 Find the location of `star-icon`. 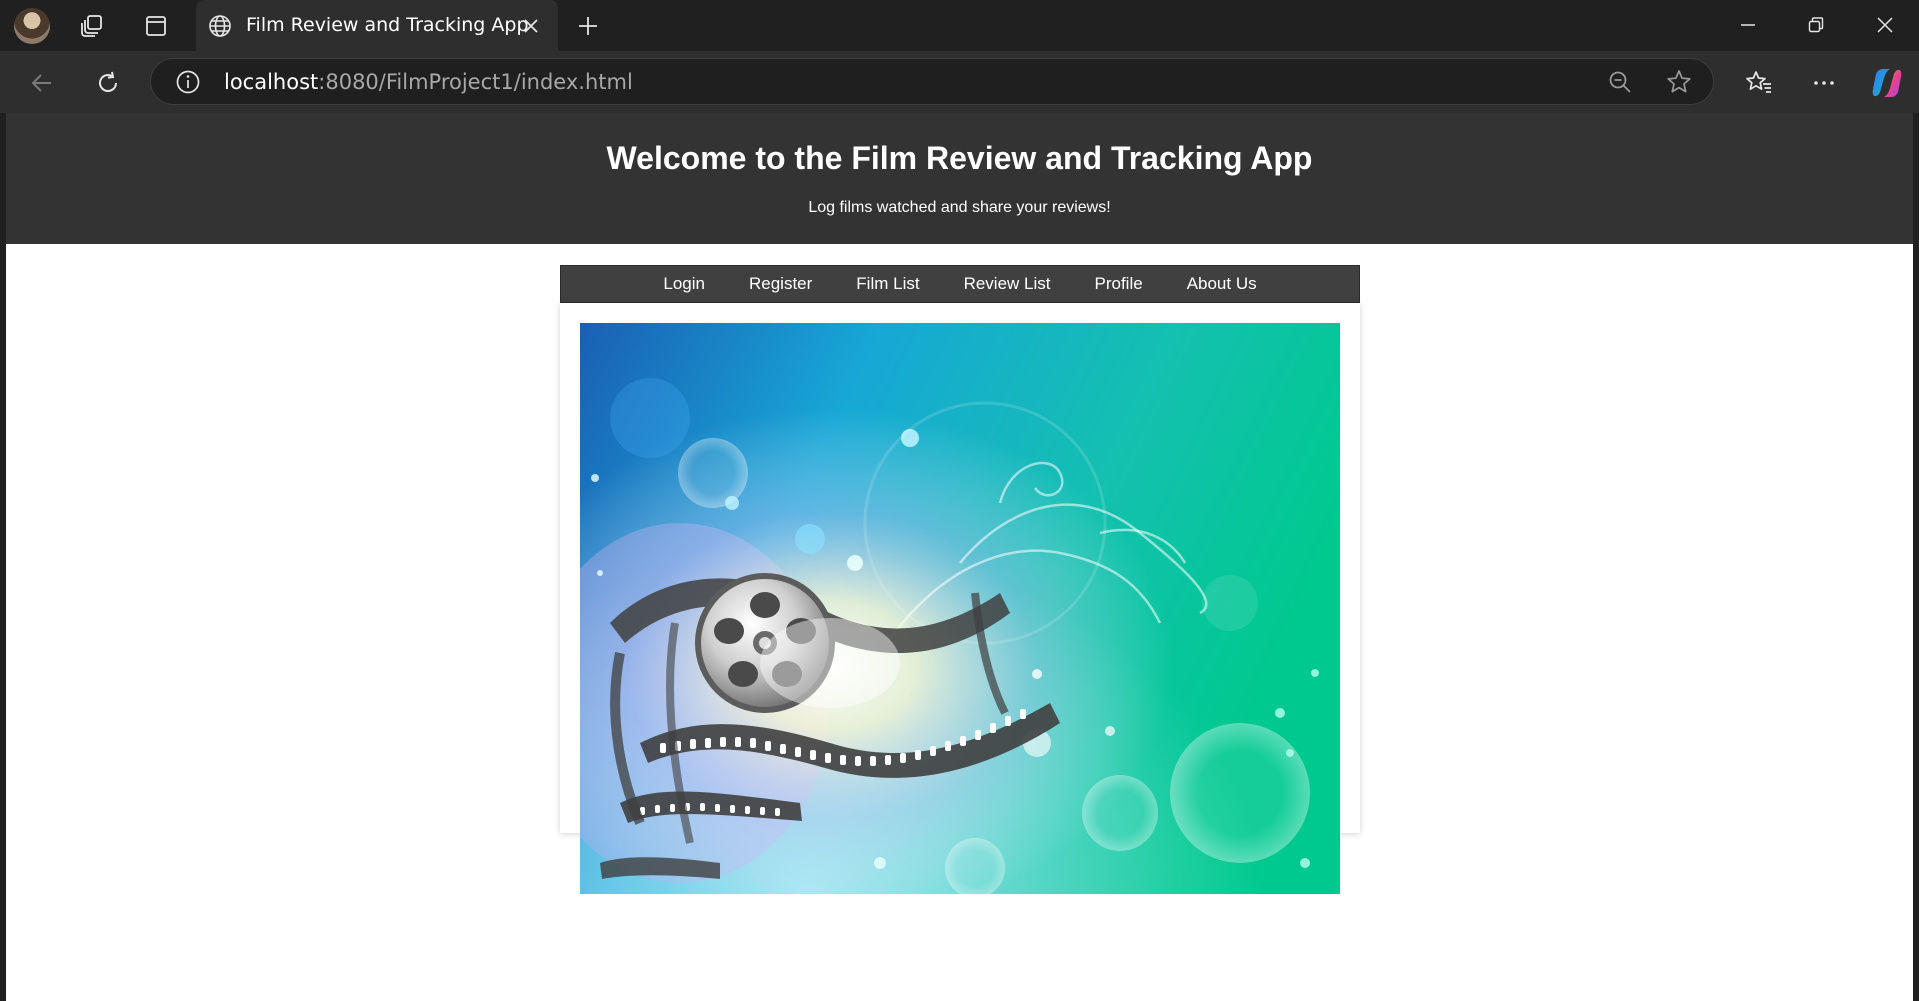

star-icon is located at coordinates (1679, 82).